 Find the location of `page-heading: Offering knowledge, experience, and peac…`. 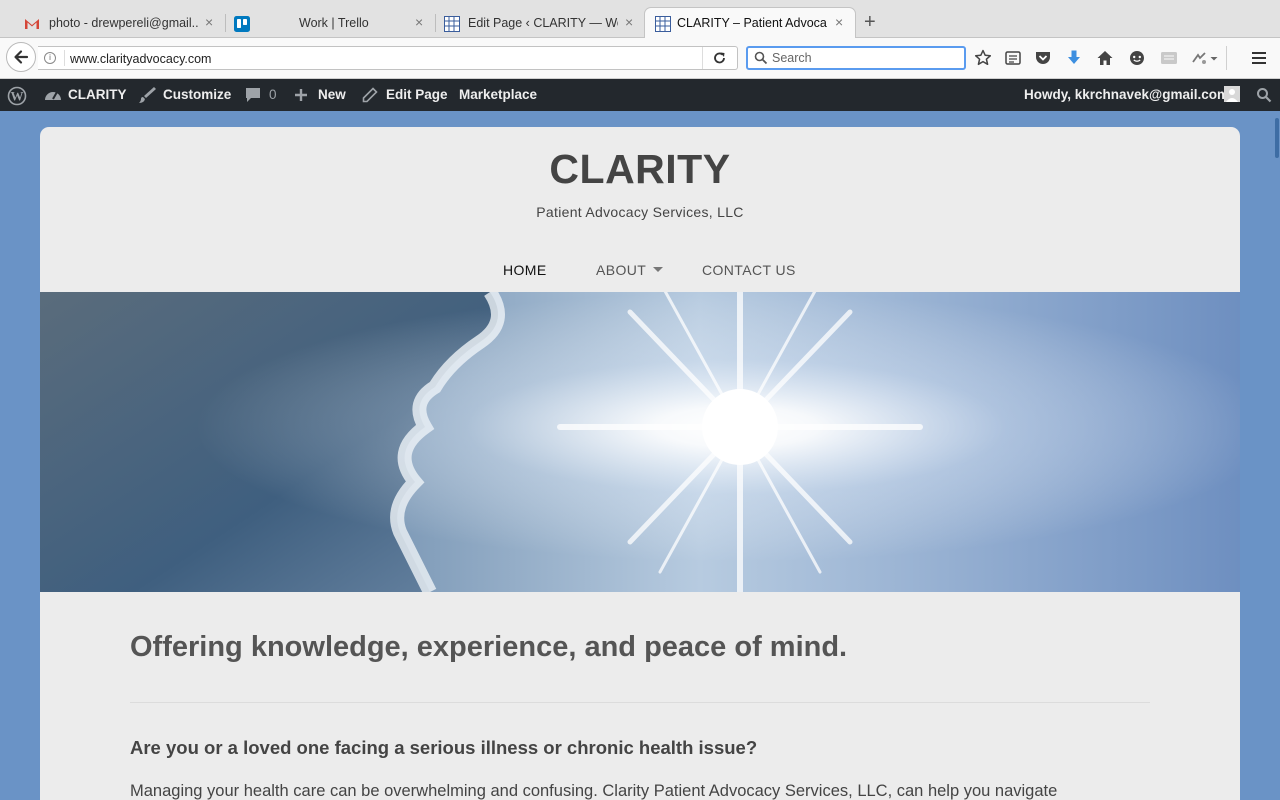

page-heading: Offering knowledge, experience, and peac… is located at coordinates (489, 647).